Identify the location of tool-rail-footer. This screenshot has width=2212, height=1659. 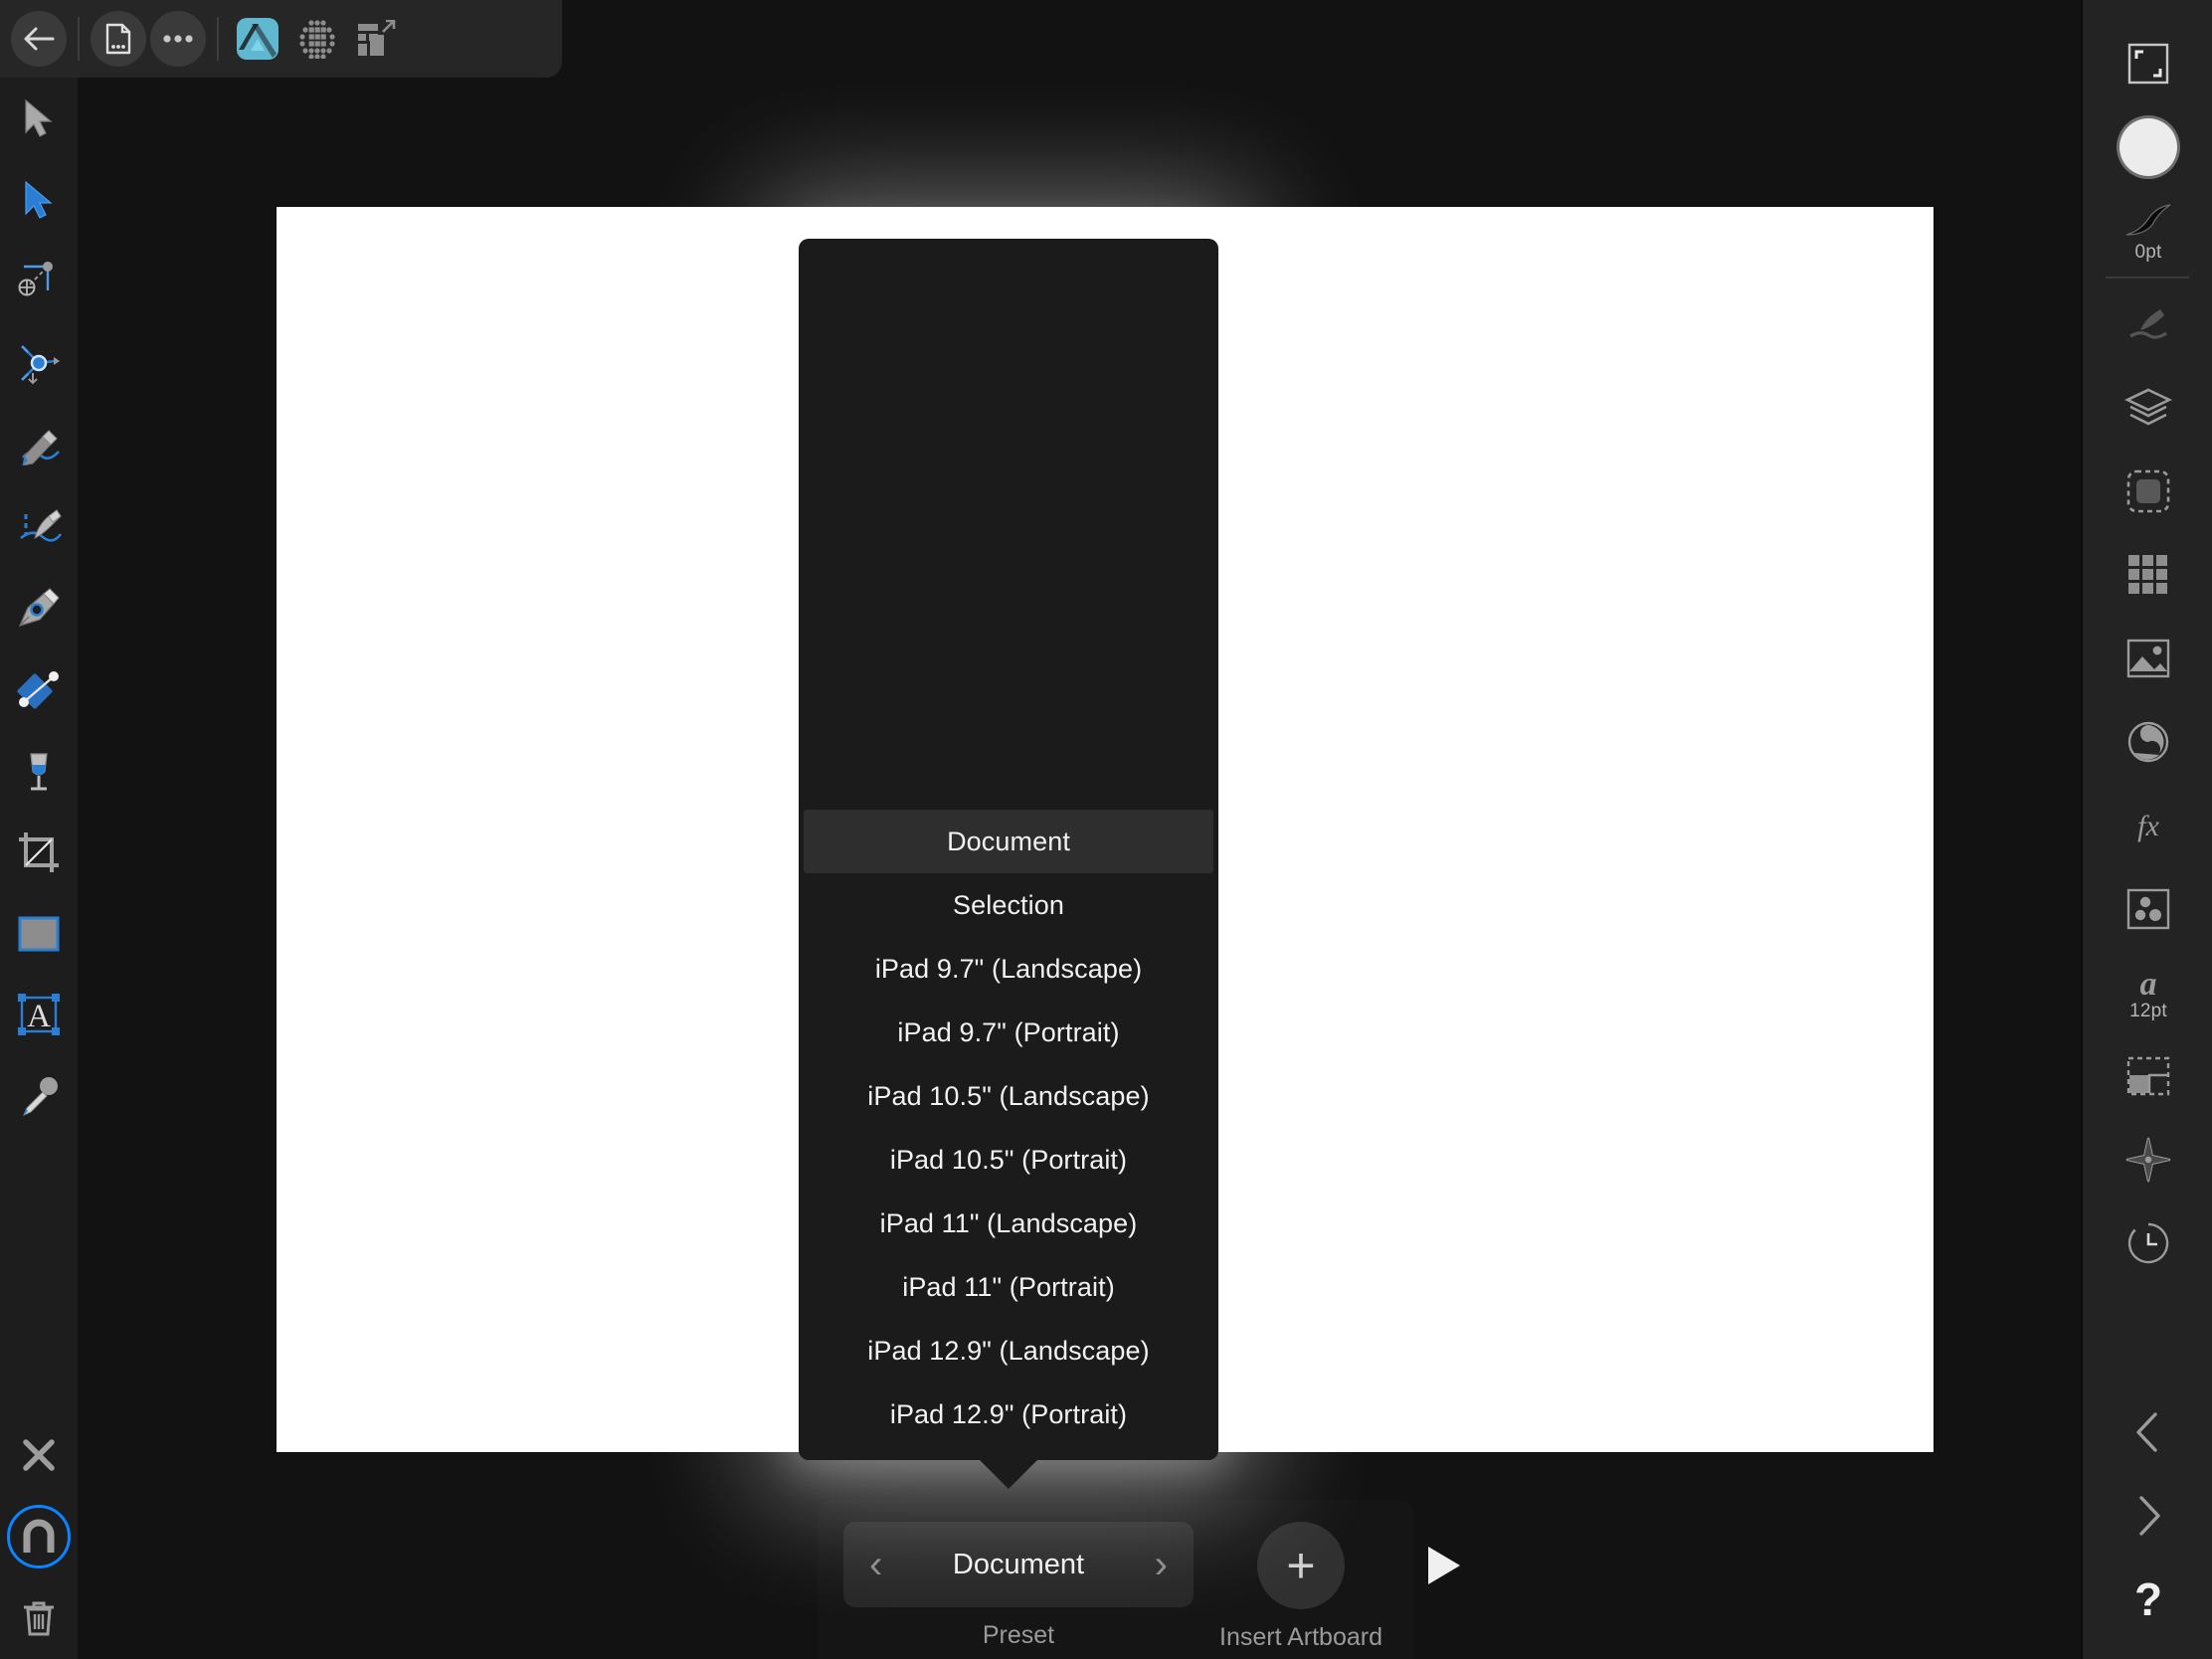
(39, 1536).